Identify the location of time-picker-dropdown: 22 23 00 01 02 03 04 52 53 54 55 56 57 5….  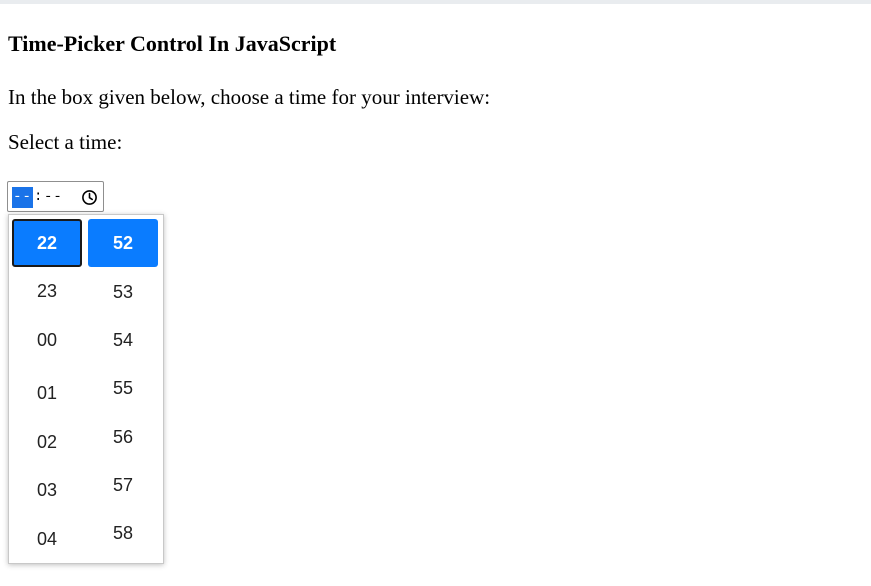
(86, 389).